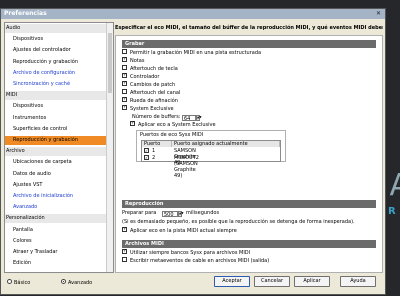 Image resolution: width=400 pixels, height=296 pixels. What do you see at coordinates (312, 281) in the screenshot?
I see `apply-button: Aplicar` at bounding box center [312, 281].